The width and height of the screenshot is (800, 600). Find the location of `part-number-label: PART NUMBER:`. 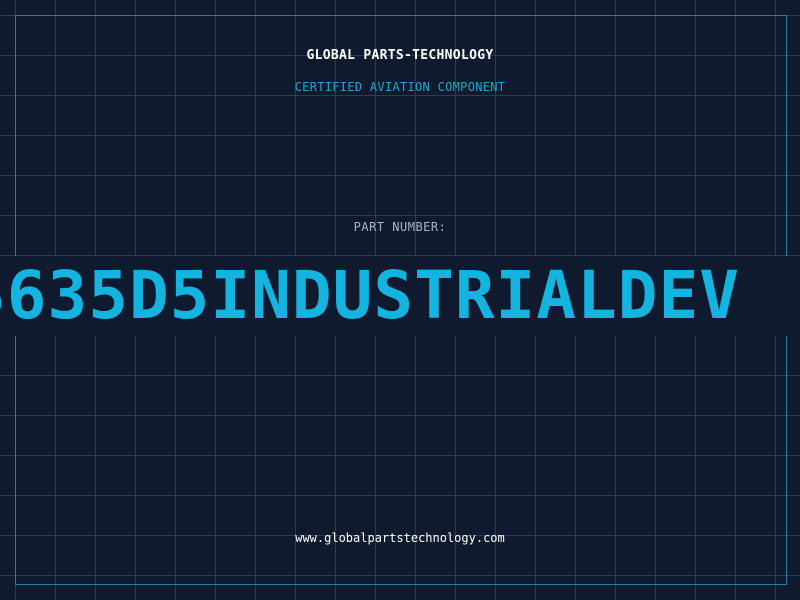

part-number-label: PART NUMBER: is located at coordinates (400, 227).